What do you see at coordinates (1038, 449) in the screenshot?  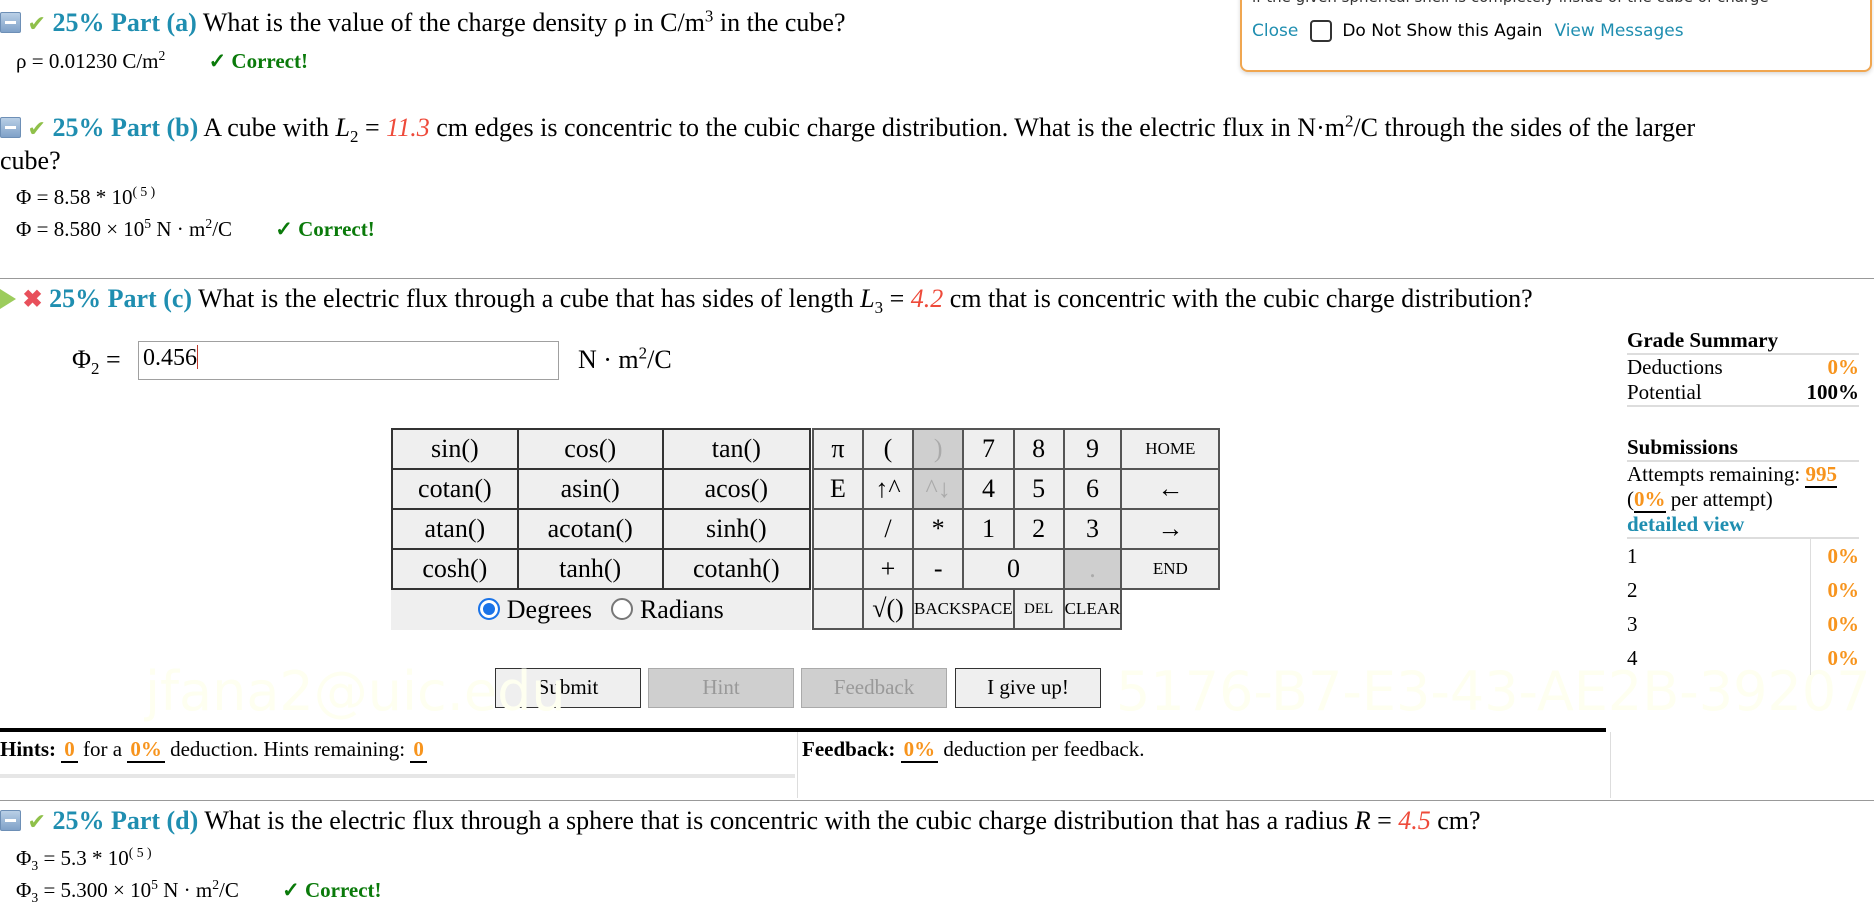 I see `key-8: 8` at bounding box center [1038, 449].